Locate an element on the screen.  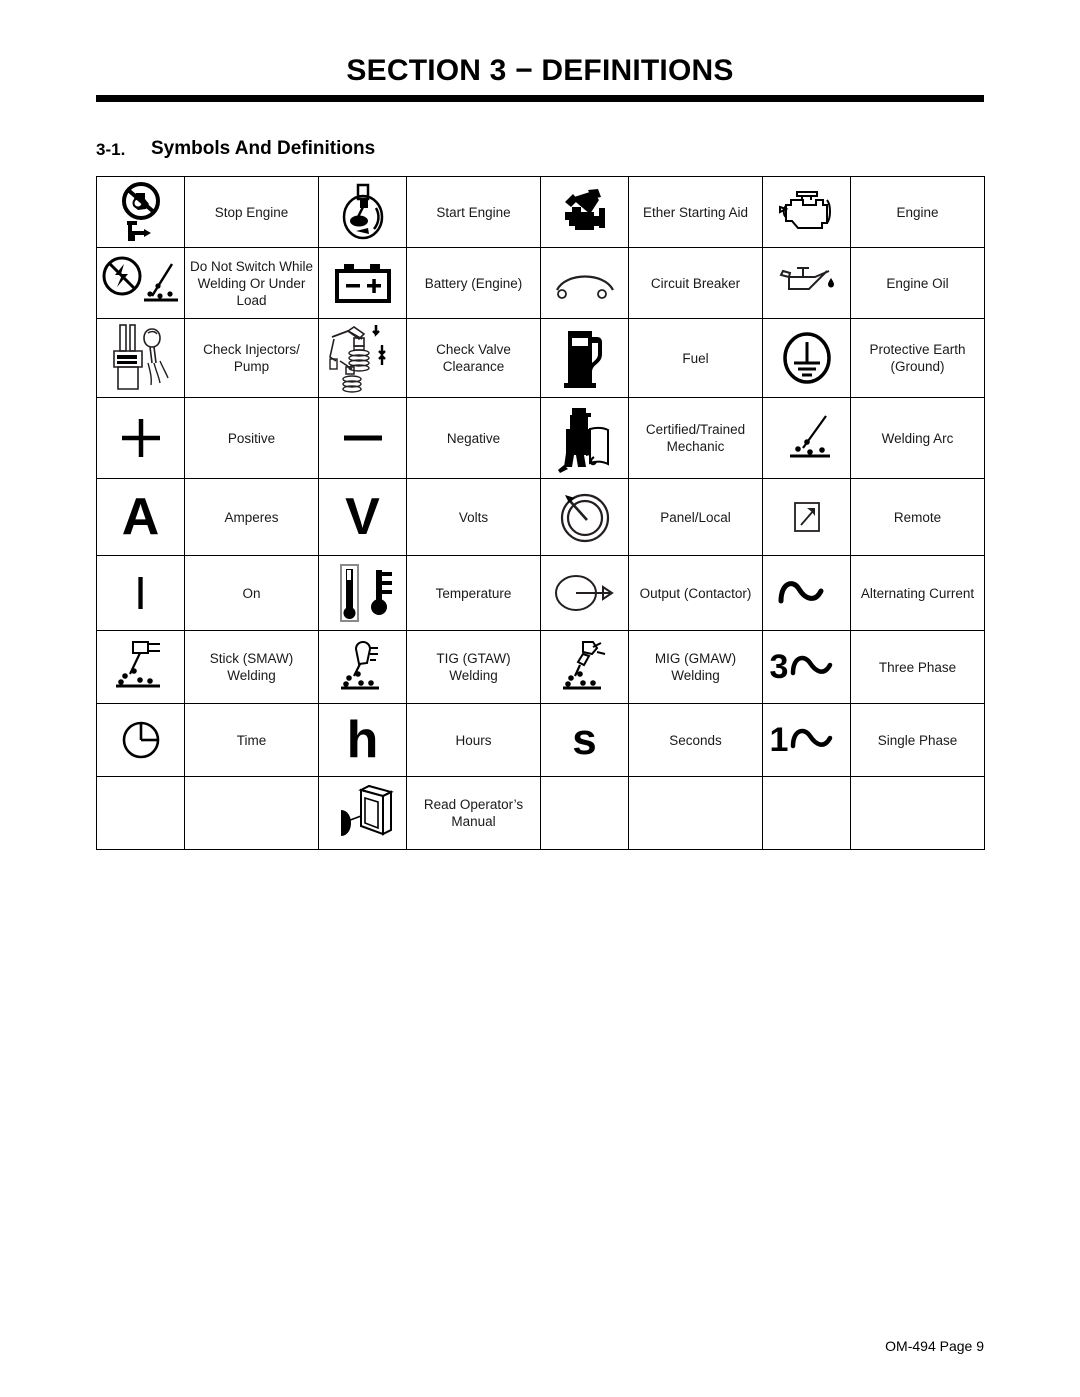
symbol-label: Stick (SMAW) Welding is located at coordinates (251, 667).